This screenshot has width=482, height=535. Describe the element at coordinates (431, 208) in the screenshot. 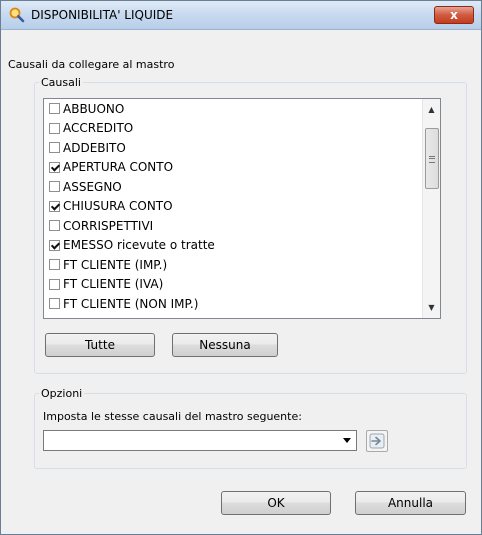

I see `list-scrollbar: ▲ ▼` at that location.